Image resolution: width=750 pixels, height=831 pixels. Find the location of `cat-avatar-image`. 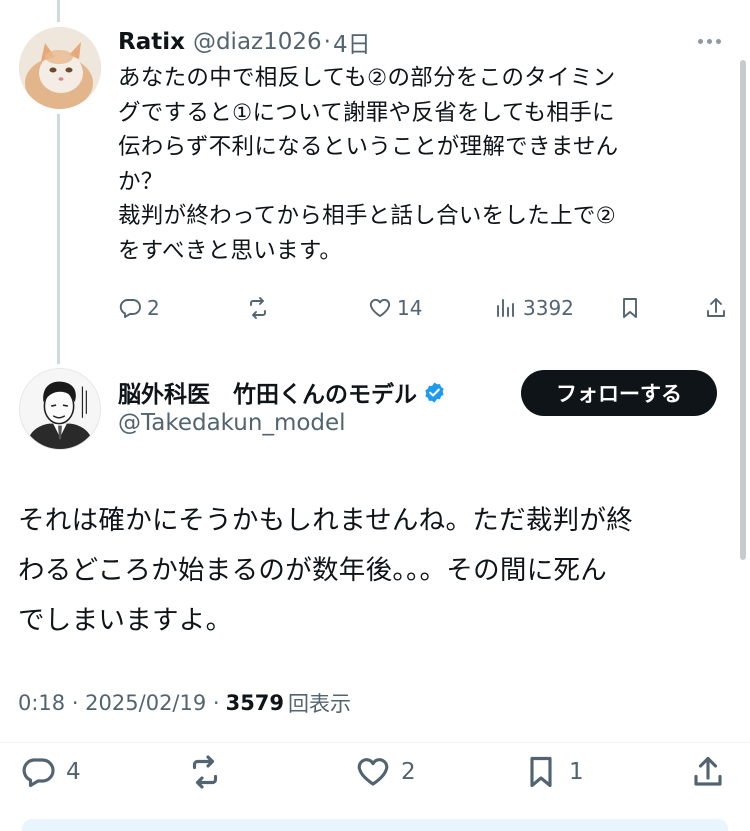

cat-avatar-image is located at coordinates (60, 68).